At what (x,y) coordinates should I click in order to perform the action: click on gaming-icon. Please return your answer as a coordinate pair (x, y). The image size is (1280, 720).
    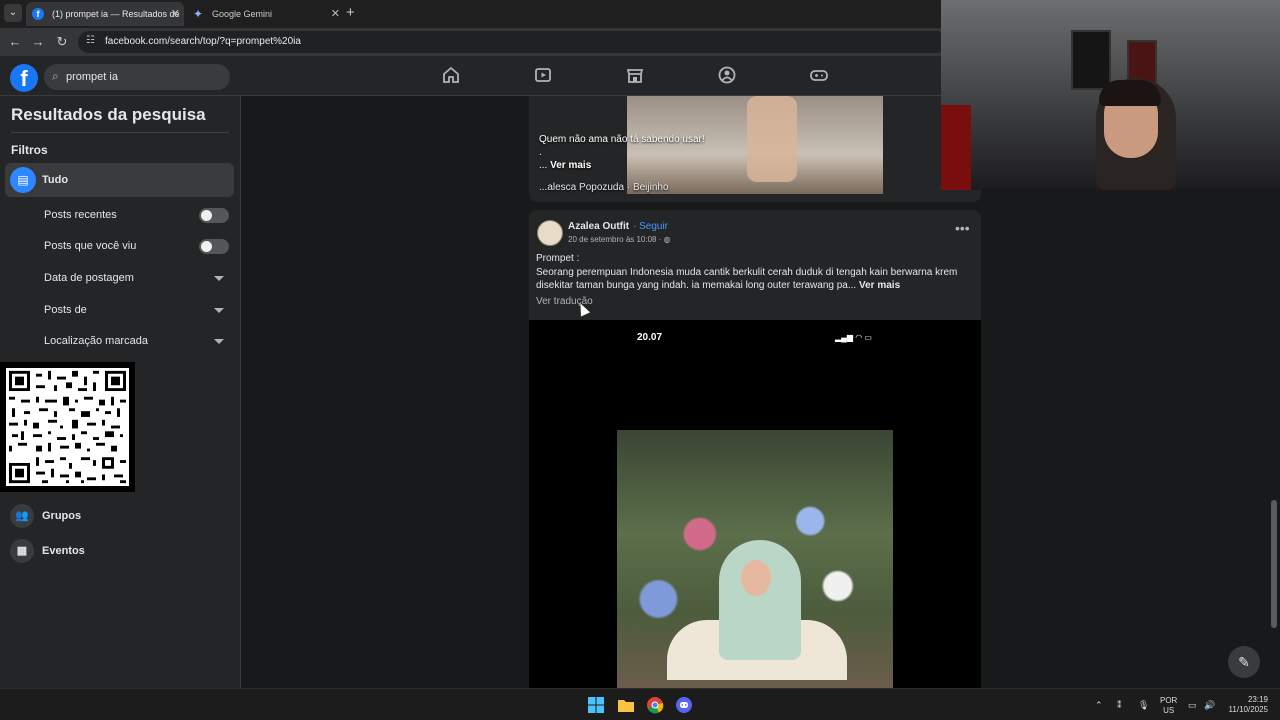
    Looking at the image, I should click on (819, 76).